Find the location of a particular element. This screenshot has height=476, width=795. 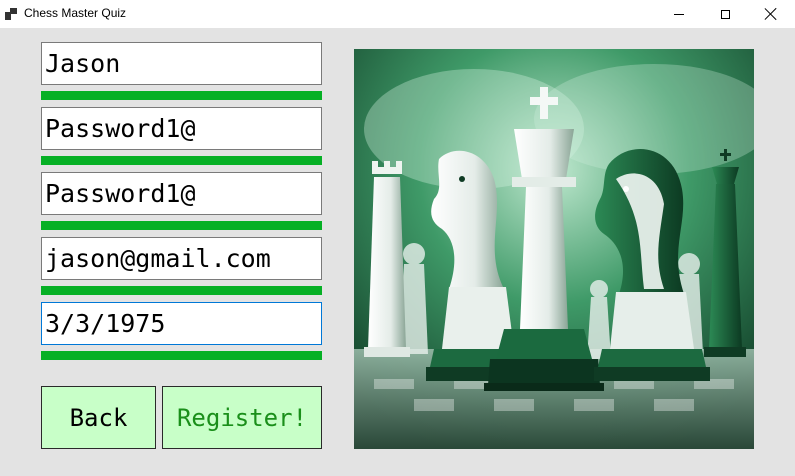

maximize-icon is located at coordinates (725, 14).